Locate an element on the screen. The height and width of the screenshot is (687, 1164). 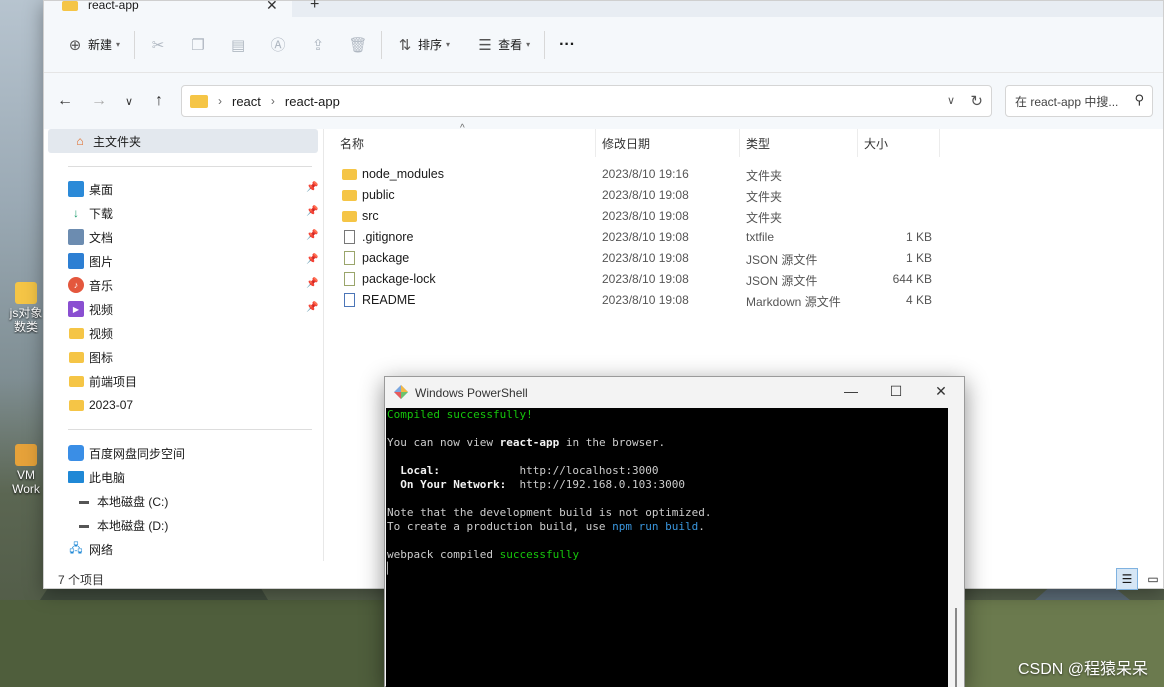
sidebar-item-home: ⌂ 主文件夹 is located at coordinates (183, 141).